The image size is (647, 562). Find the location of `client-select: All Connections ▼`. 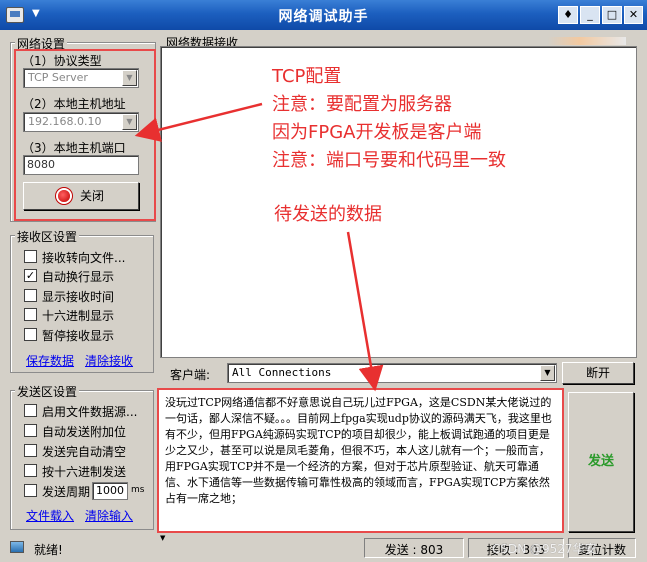

client-select: All Connections ▼ is located at coordinates (392, 373).